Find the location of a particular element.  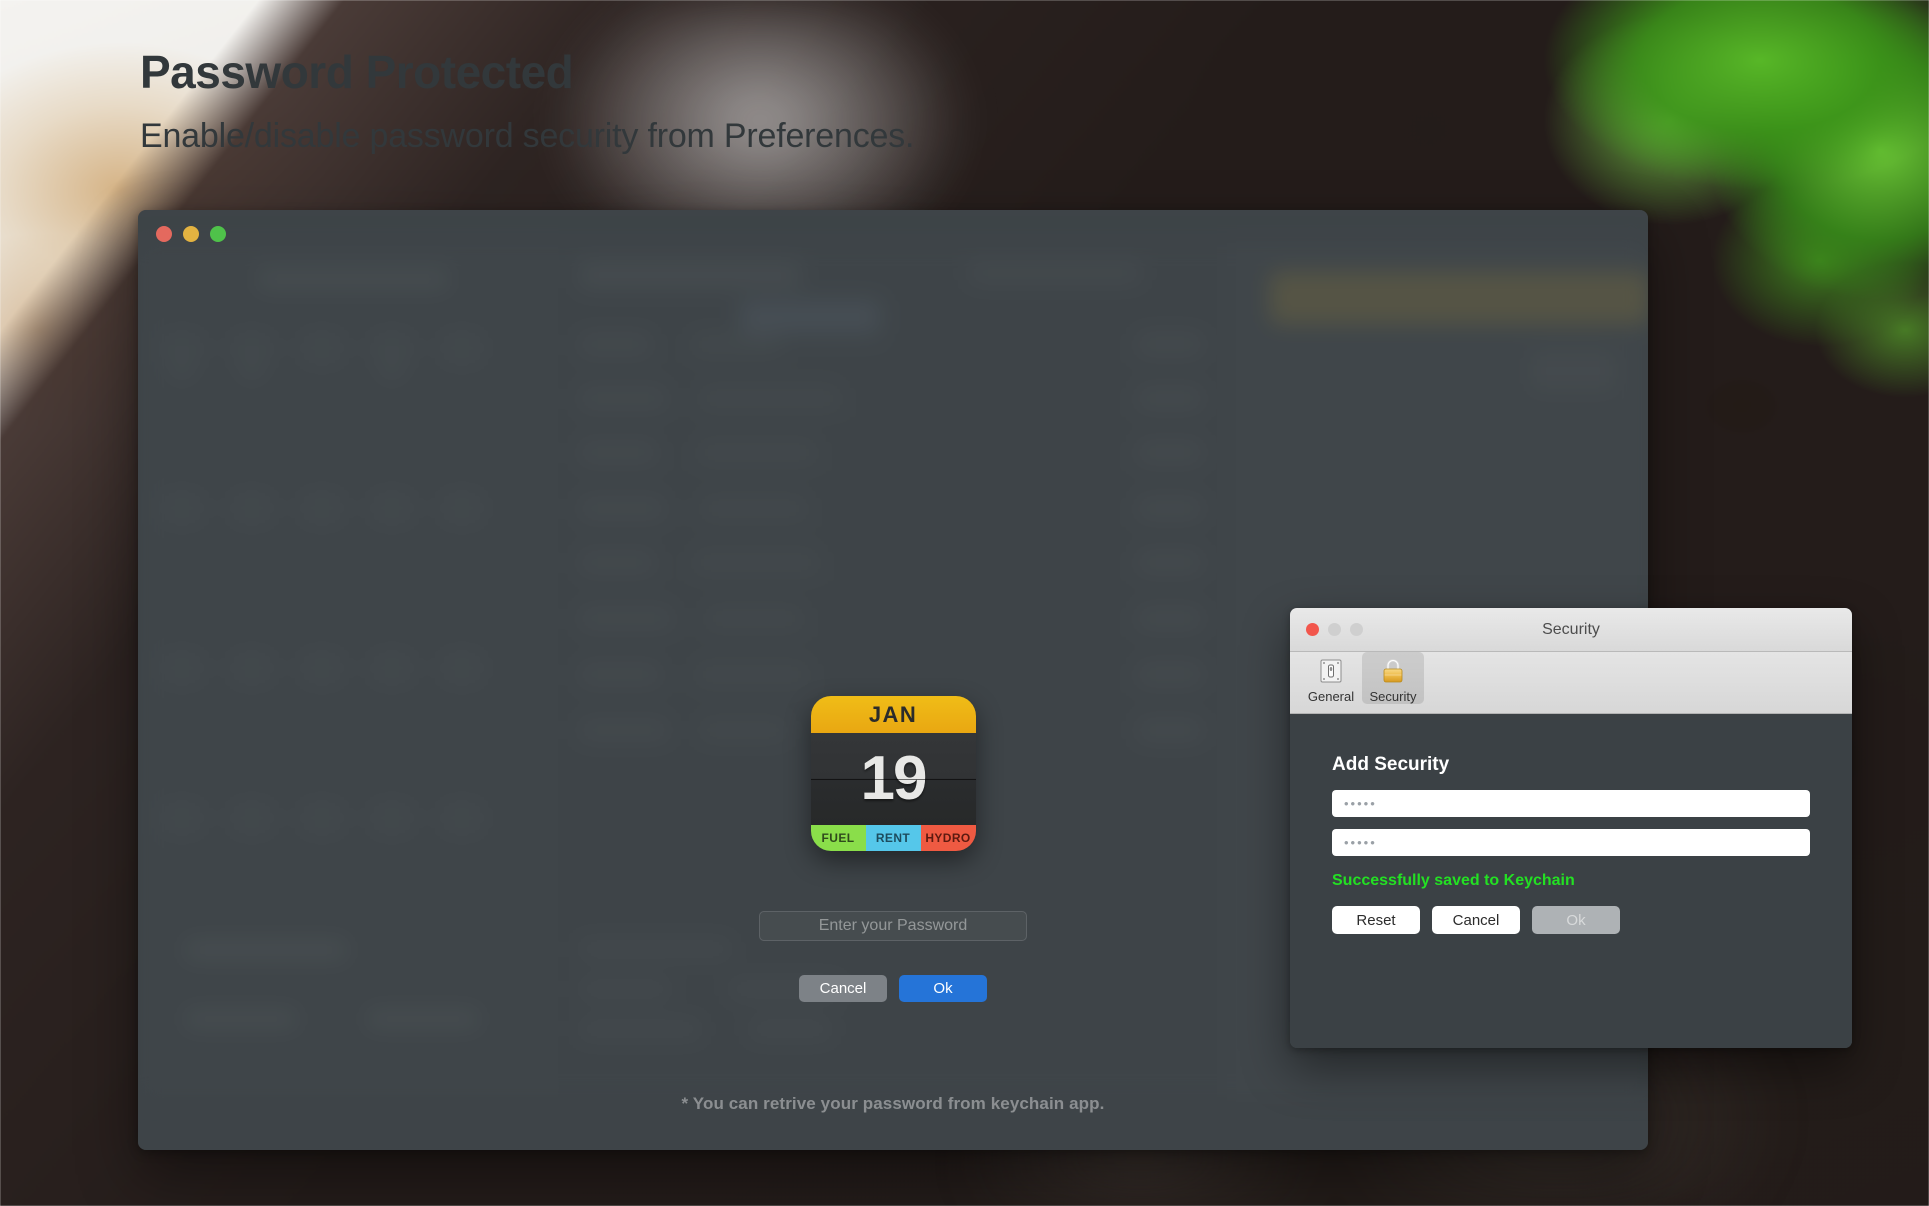

tab-security: Security is located at coordinates (1393, 678).